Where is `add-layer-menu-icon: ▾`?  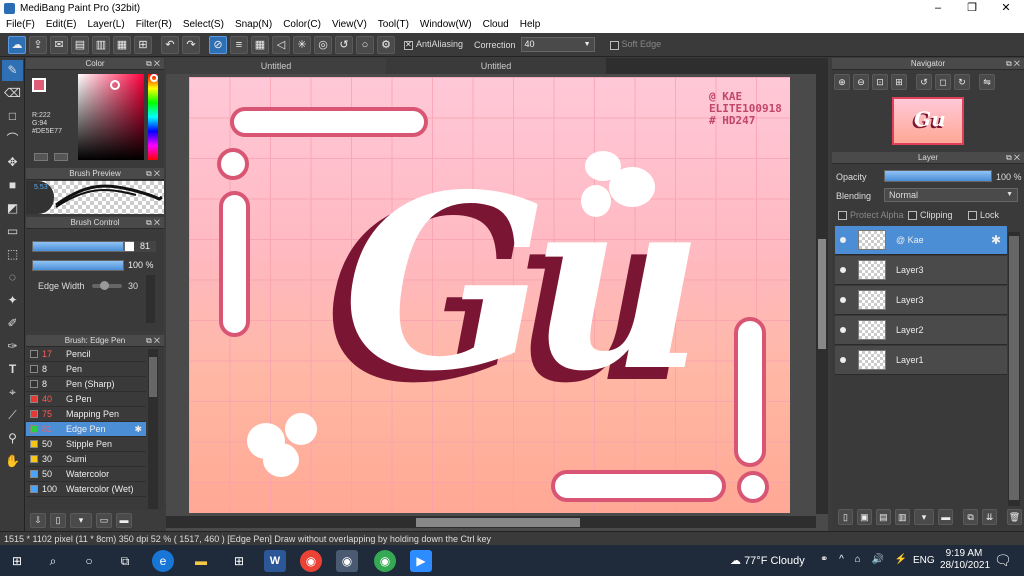 add-layer-menu-icon: ▾ is located at coordinates (924, 517).